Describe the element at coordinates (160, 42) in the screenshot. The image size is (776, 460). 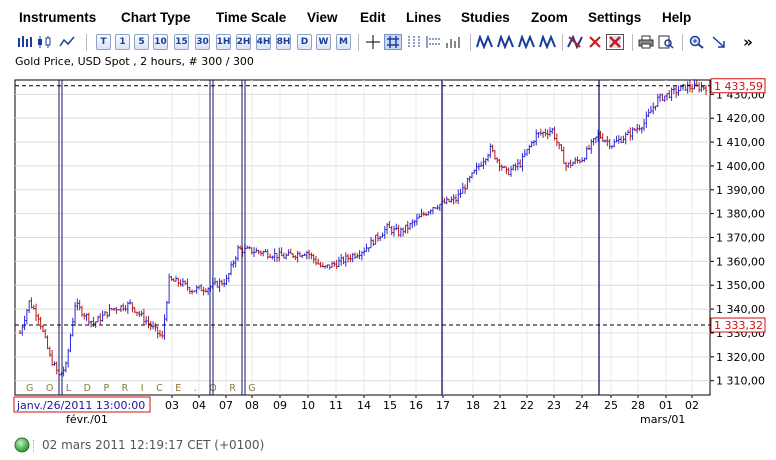
I see `period-button: 10` at that location.